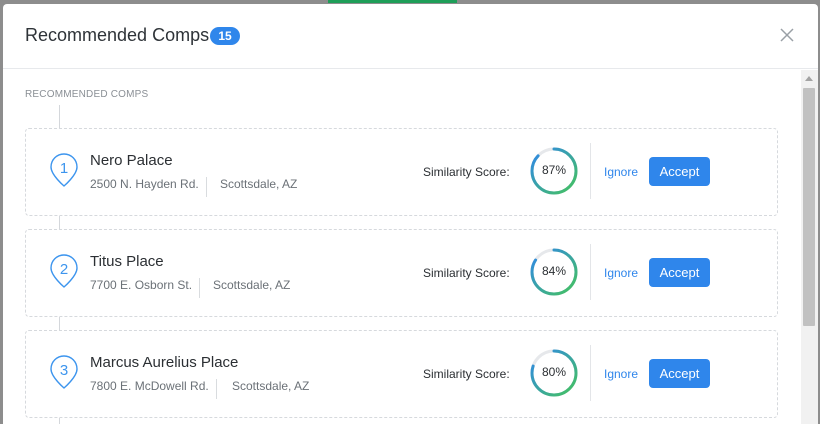  I want to click on comp-name: Marcus Aurelius Place, so click(164, 362).